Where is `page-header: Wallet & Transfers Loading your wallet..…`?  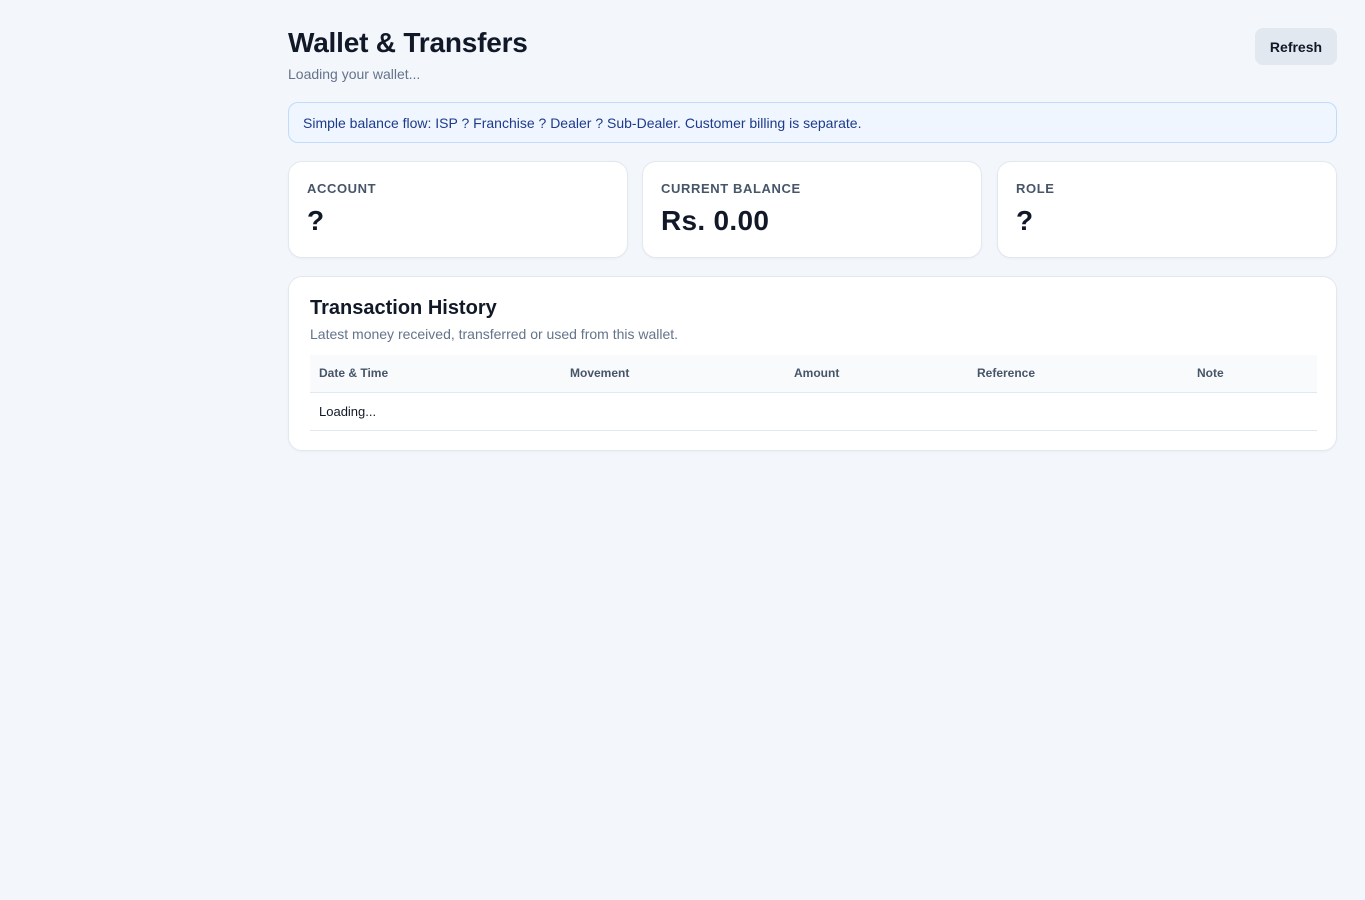
page-header: Wallet & Transfers Loading your wallet..… is located at coordinates (812, 51).